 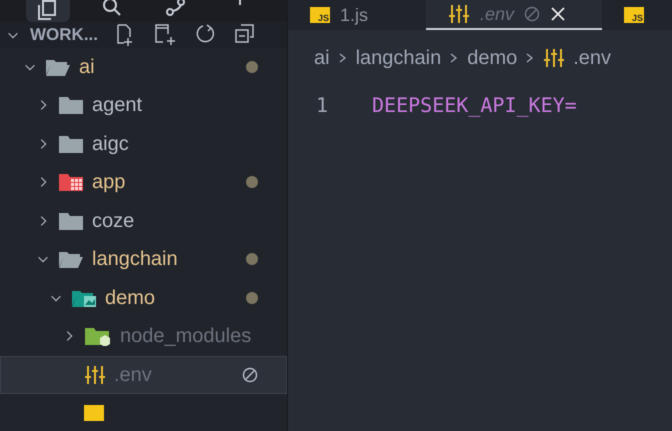 I want to click on tree-item: coze, so click(x=143, y=221).